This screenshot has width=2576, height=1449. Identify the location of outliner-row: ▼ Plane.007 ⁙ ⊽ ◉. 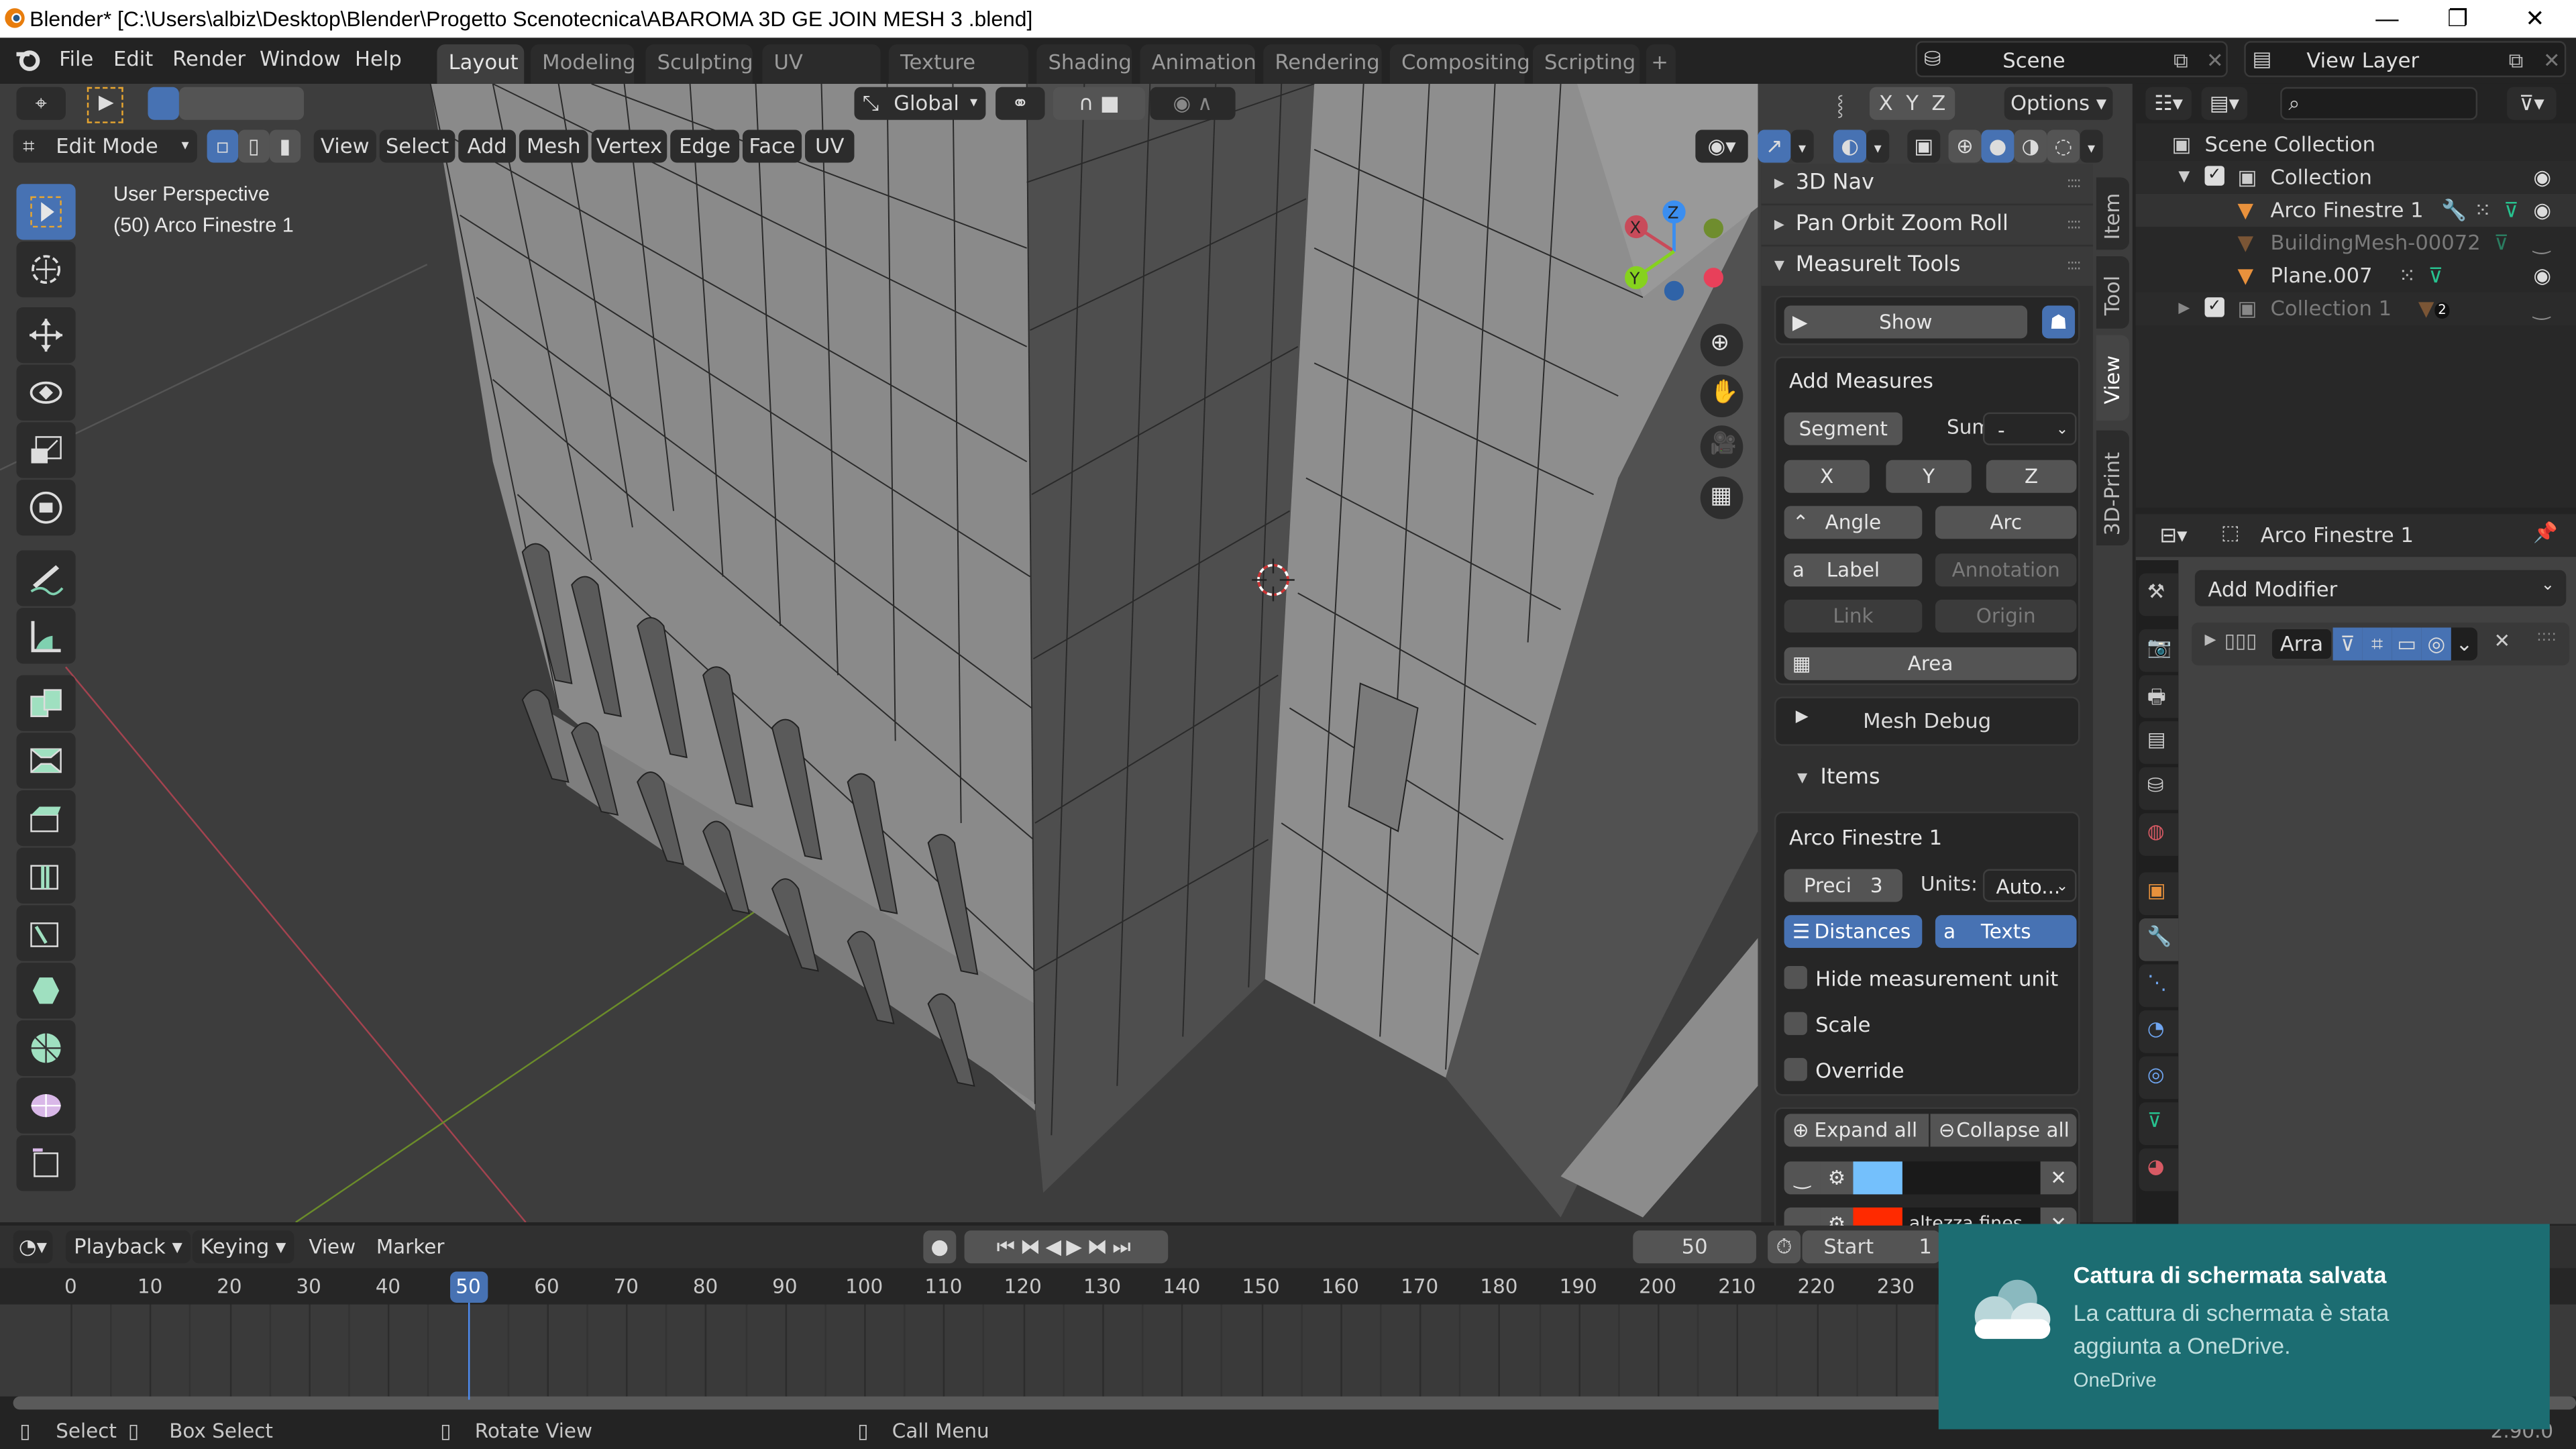
(2356, 276).